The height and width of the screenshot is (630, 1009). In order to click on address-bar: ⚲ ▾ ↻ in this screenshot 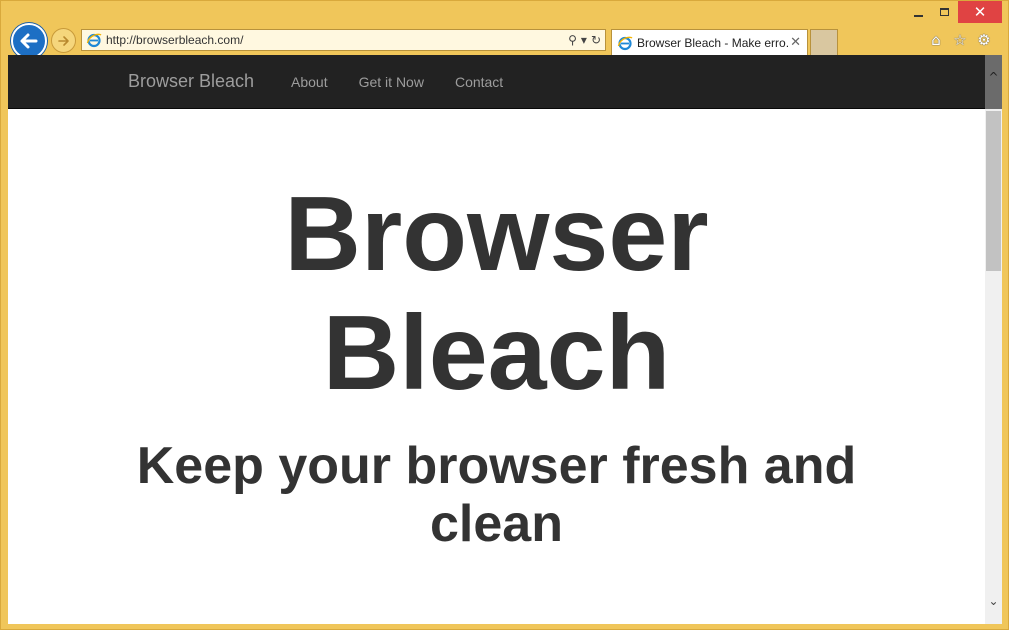, I will do `click(343, 40)`.